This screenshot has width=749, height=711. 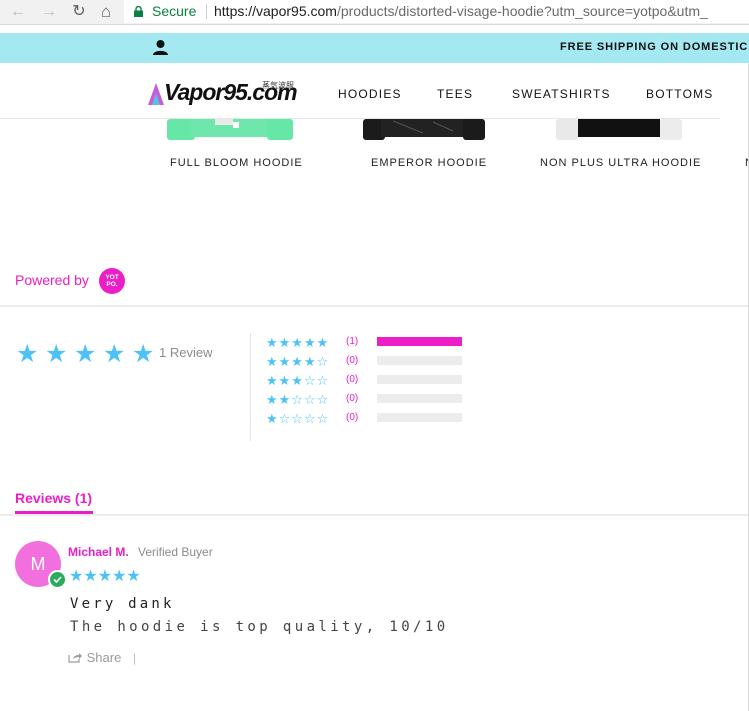 I want to click on share-button: Share, so click(x=94, y=657).